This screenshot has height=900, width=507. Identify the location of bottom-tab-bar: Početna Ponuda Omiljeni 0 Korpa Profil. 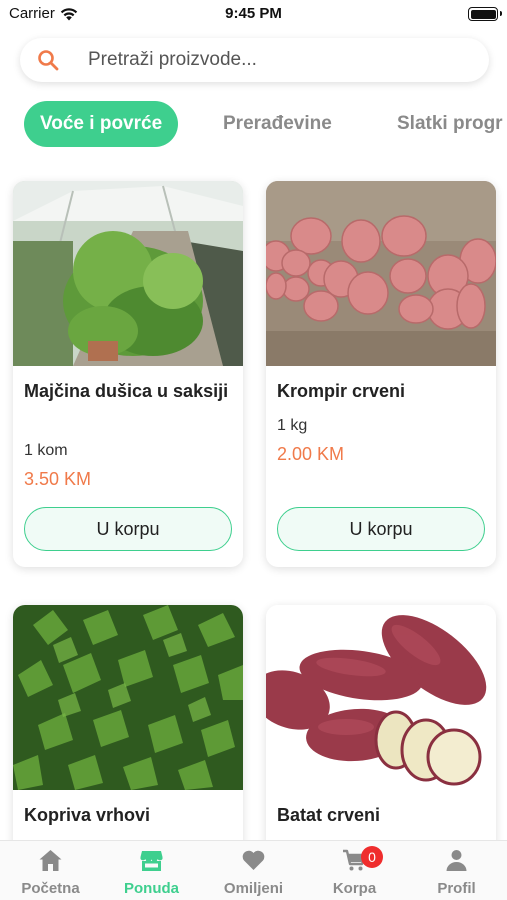
(253, 870).